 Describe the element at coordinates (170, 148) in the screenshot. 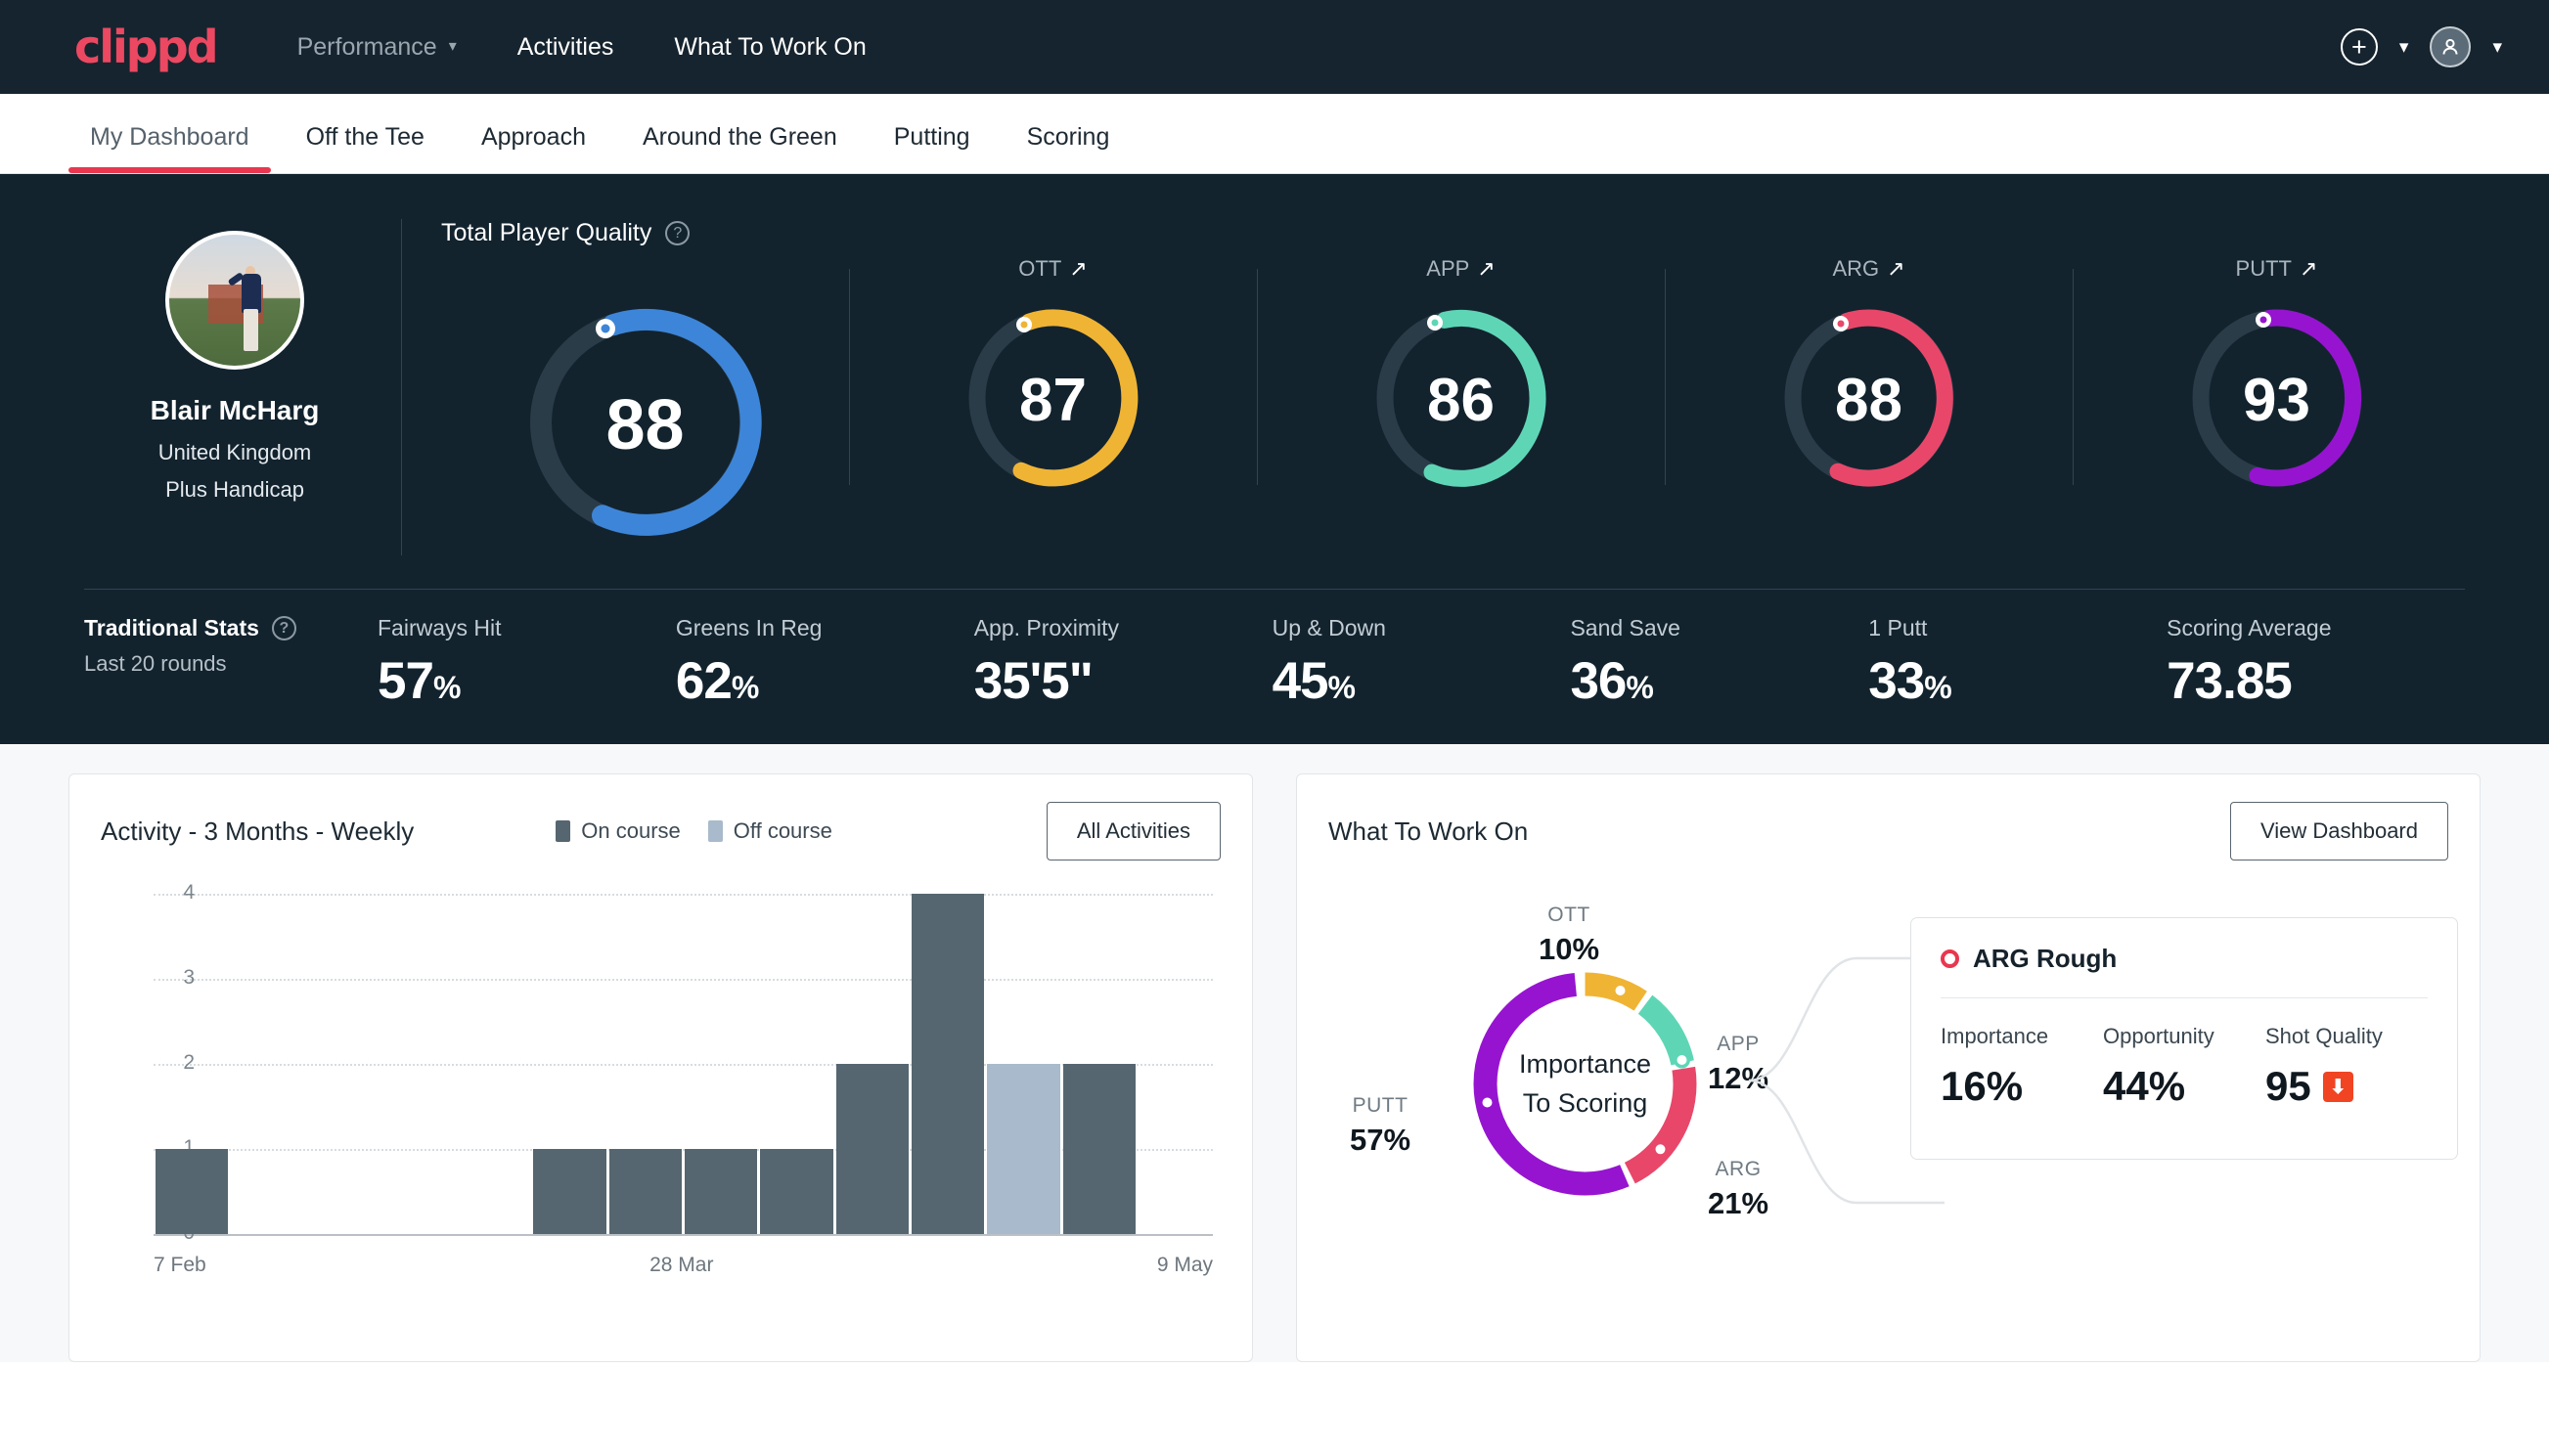

I see `tab-my-dashboard: My Dashboard` at that location.